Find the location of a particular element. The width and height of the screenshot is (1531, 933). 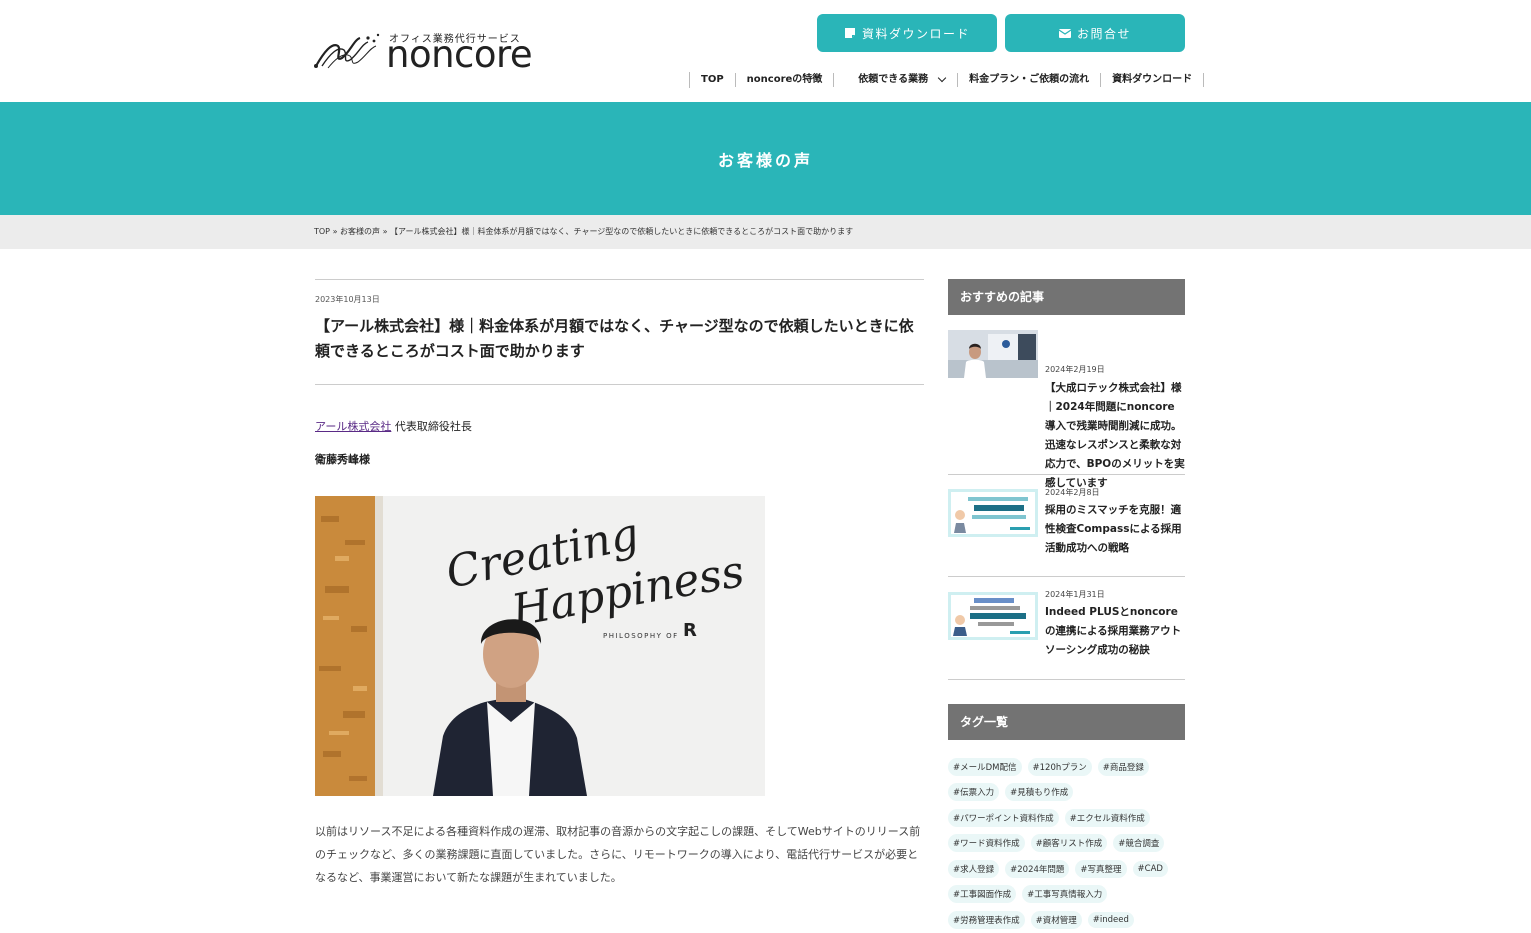

photo-text-philosophy: PHILOSOPHY OF is located at coordinates (641, 636).